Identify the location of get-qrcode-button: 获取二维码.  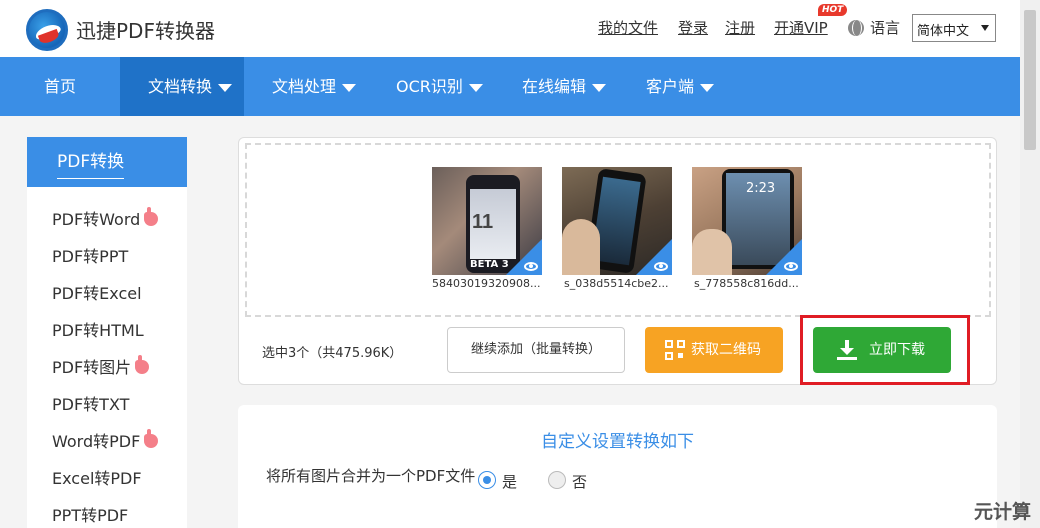
(714, 350).